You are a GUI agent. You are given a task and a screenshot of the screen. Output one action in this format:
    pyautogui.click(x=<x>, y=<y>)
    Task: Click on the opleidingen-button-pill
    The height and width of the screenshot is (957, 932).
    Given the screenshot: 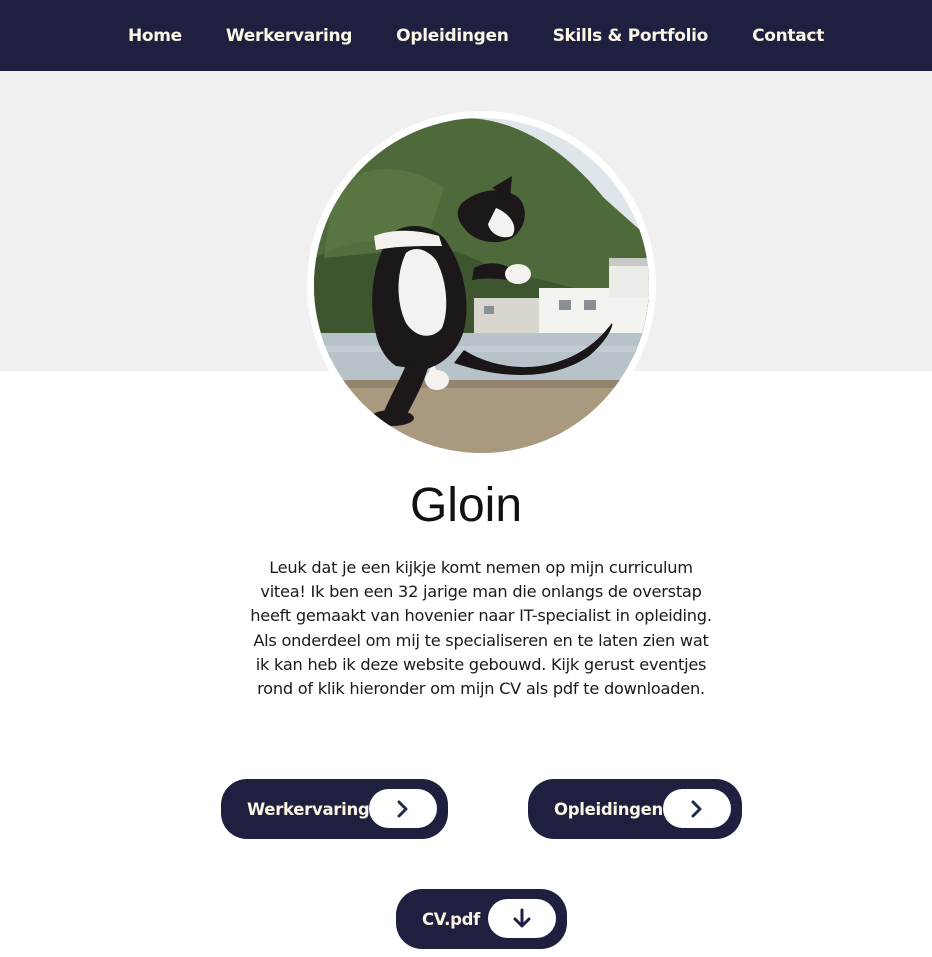 What is the action you would take?
    pyautogui.click(x=697, y=808)
    